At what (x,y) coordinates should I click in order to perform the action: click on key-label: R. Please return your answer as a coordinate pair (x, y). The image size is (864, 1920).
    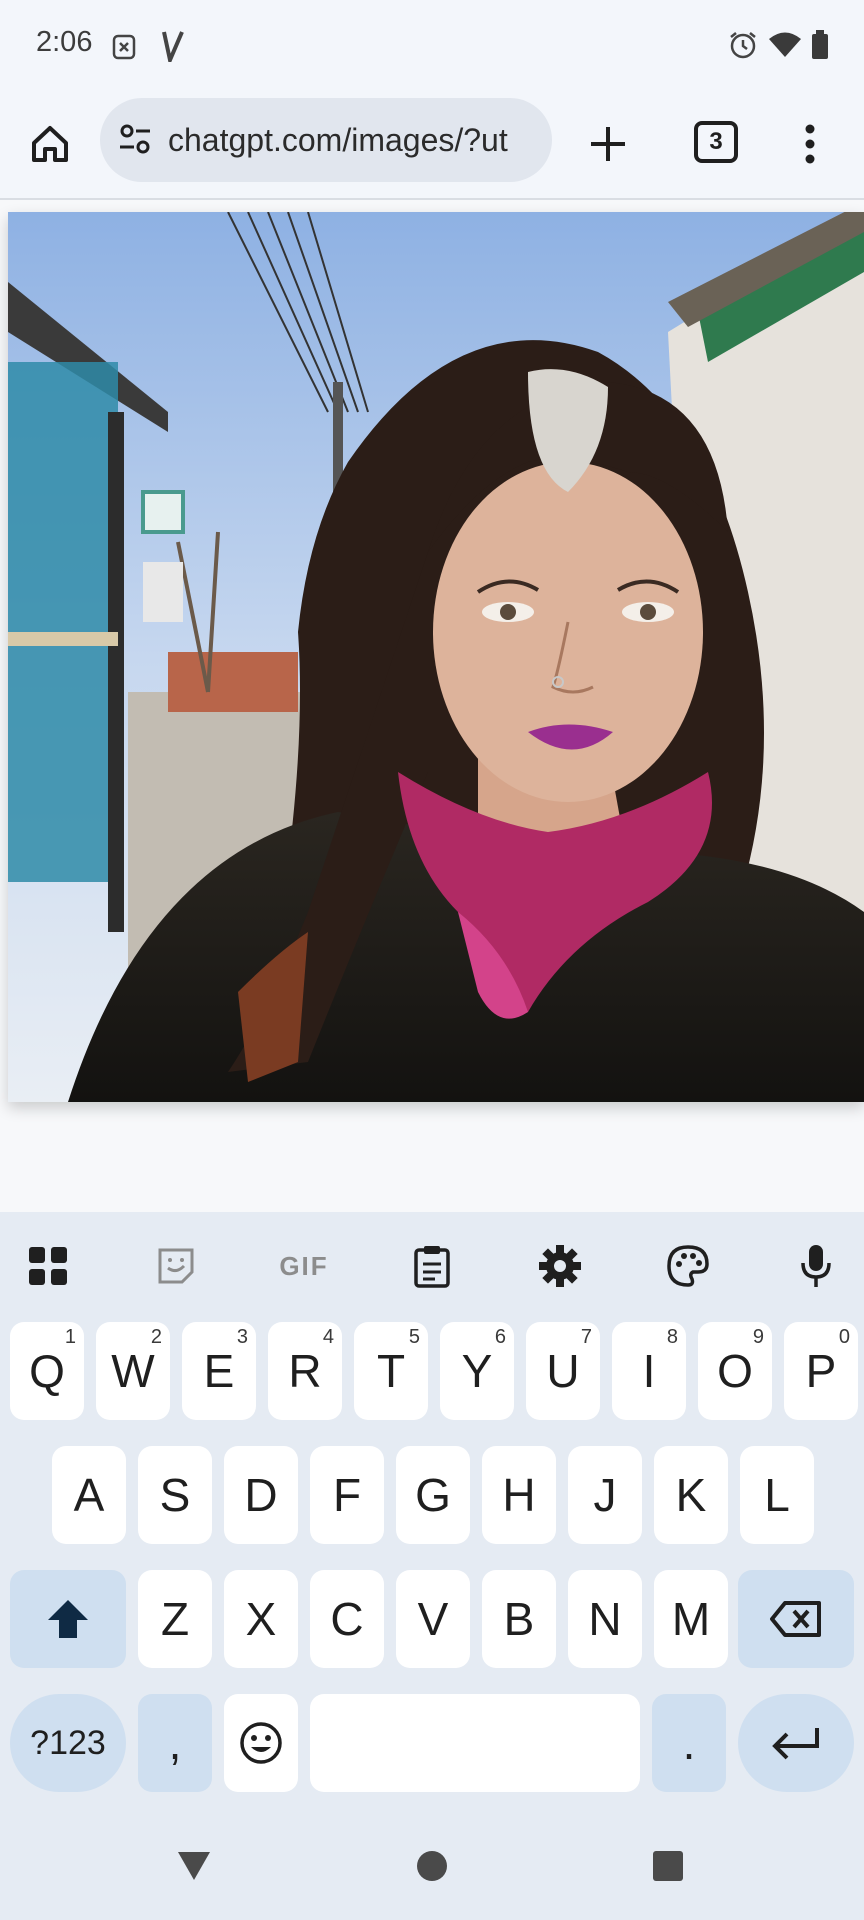
    Looking at the image, I should click on (305, 1371).